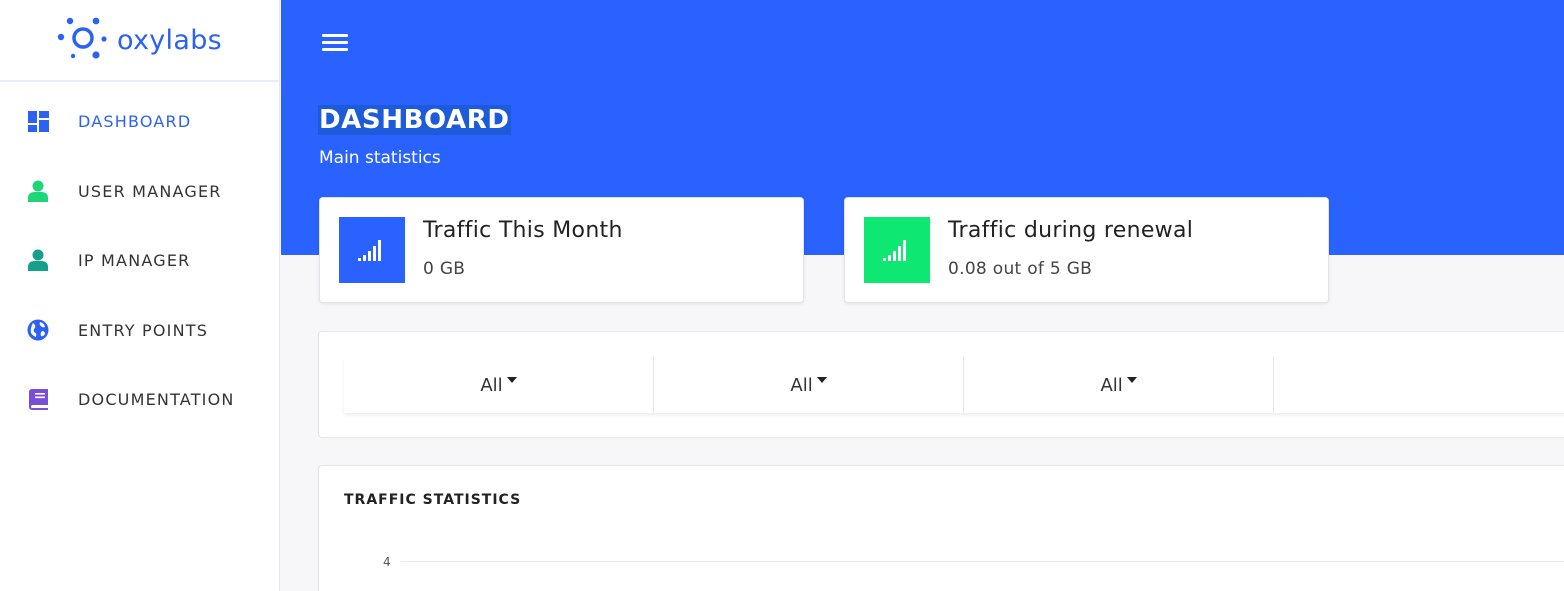 The width and height of the screenshot is (1564, 591). Describe the element at coordinates (523, 230) in the screenshot. I see `stat-title: Traffic This Month` at that location.